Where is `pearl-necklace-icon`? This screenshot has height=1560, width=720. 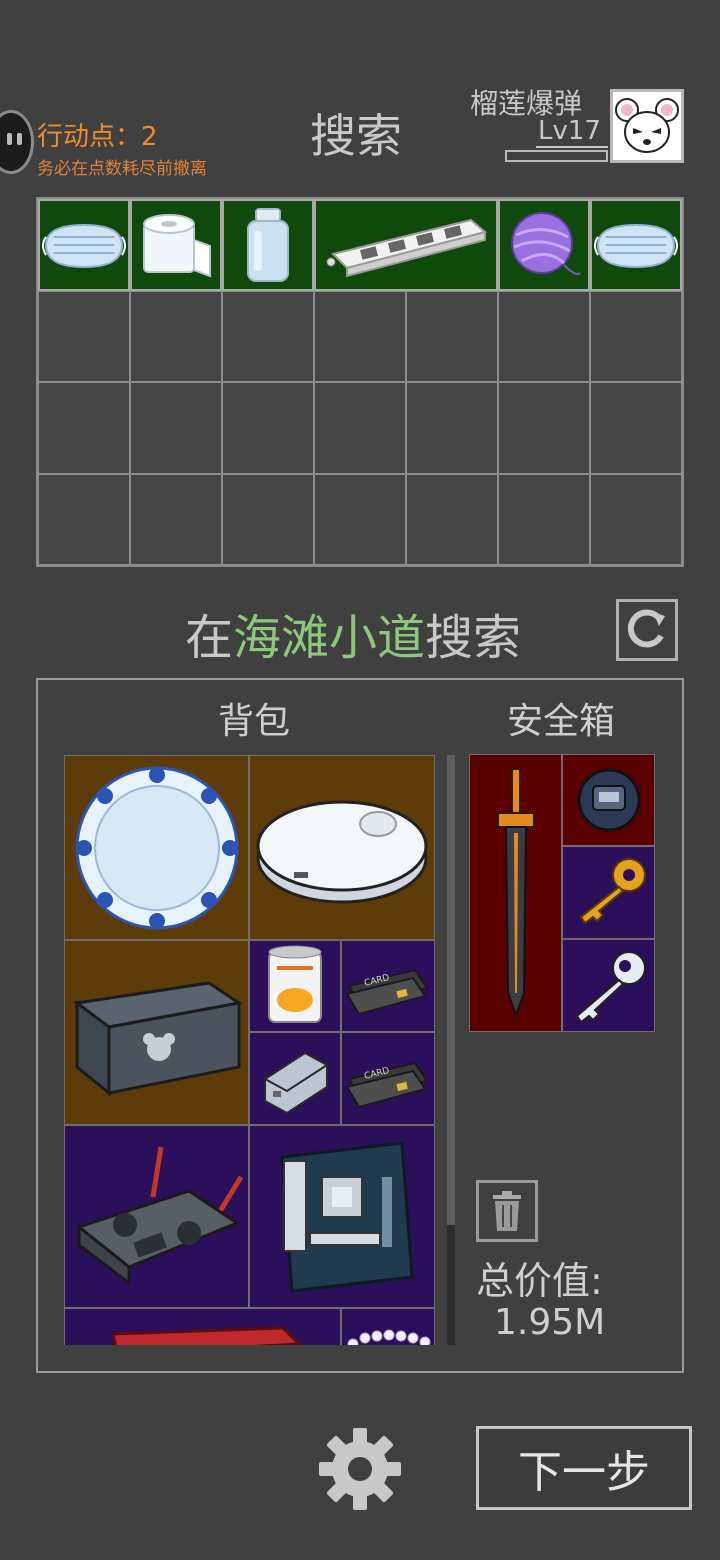
pearl-necklace-icon is located at coordinates (389, 1337).